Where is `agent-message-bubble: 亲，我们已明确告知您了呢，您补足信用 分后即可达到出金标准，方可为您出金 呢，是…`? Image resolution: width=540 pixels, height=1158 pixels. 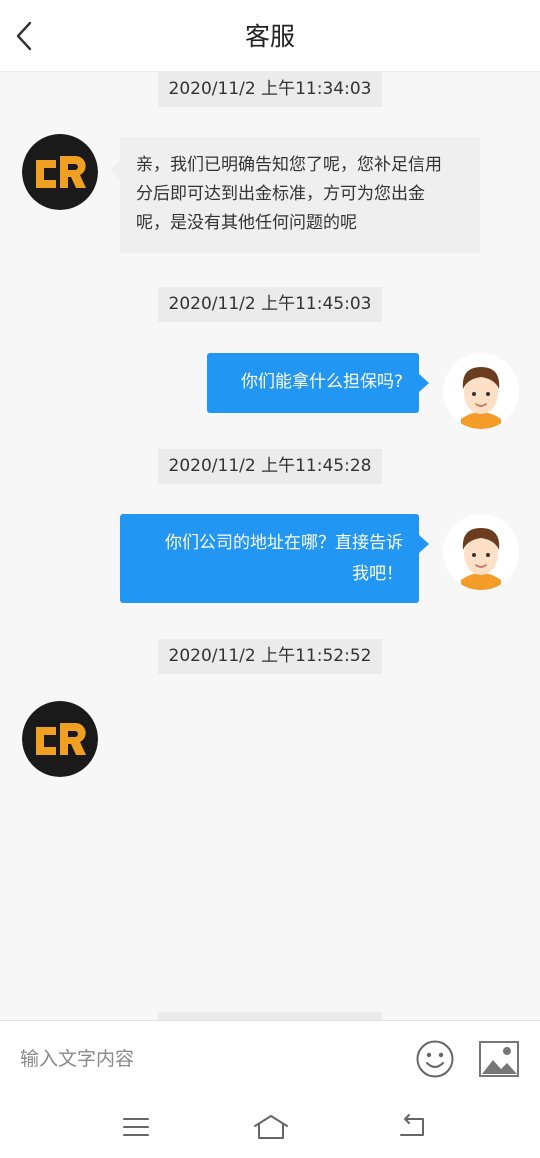 agent-message-bubble: 亲，我们已明确告知您了呢，您补足信用 分后即可达到出金标准，方可为您出金 呢，是… is located at coordinates (295, 195).